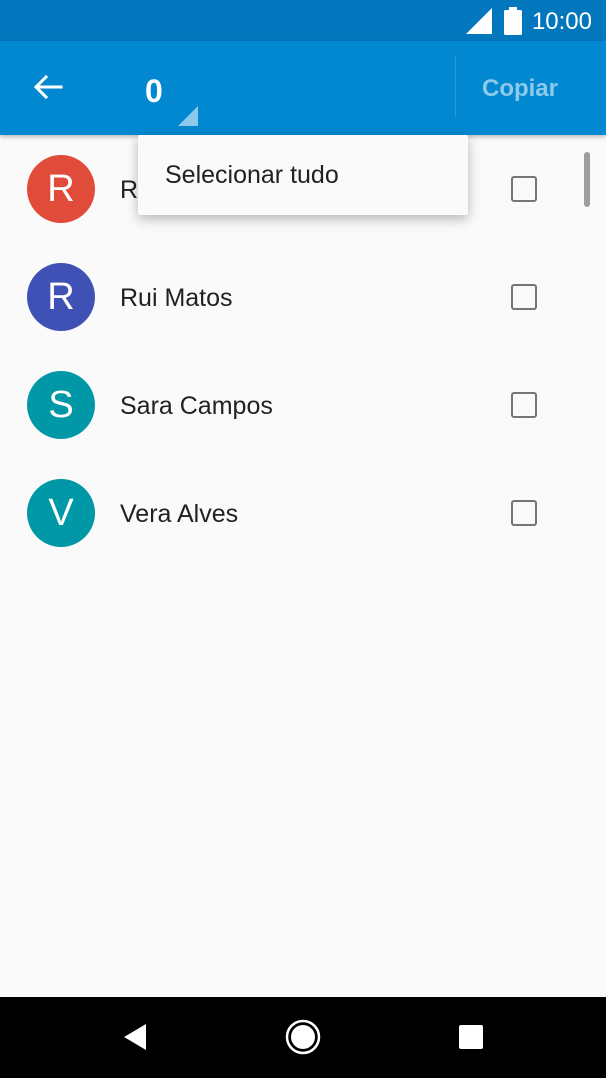  What do you see at coordinates (303, 88) in the screenshot?
I see `app-bar: 0 Copiar` at bounding box center [303, 88].